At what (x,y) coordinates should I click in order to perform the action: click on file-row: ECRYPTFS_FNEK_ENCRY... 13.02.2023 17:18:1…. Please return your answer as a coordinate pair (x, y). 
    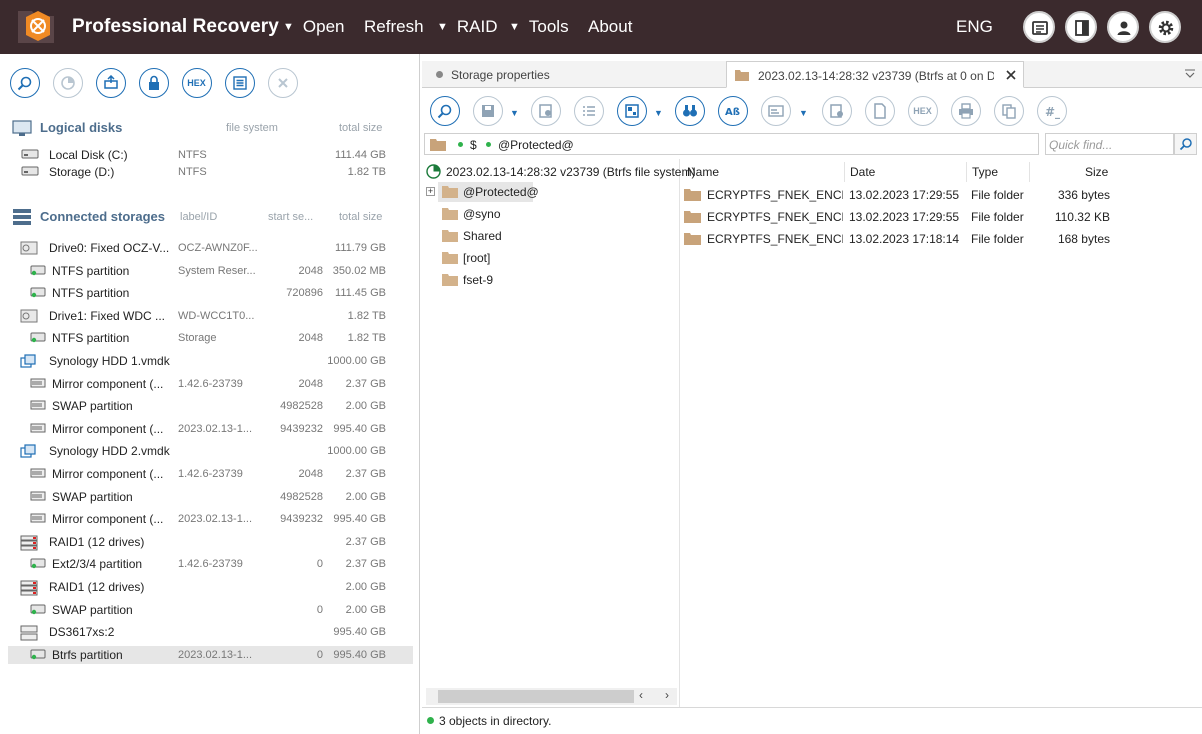
    Looking at the image, I should click on (904, 239).